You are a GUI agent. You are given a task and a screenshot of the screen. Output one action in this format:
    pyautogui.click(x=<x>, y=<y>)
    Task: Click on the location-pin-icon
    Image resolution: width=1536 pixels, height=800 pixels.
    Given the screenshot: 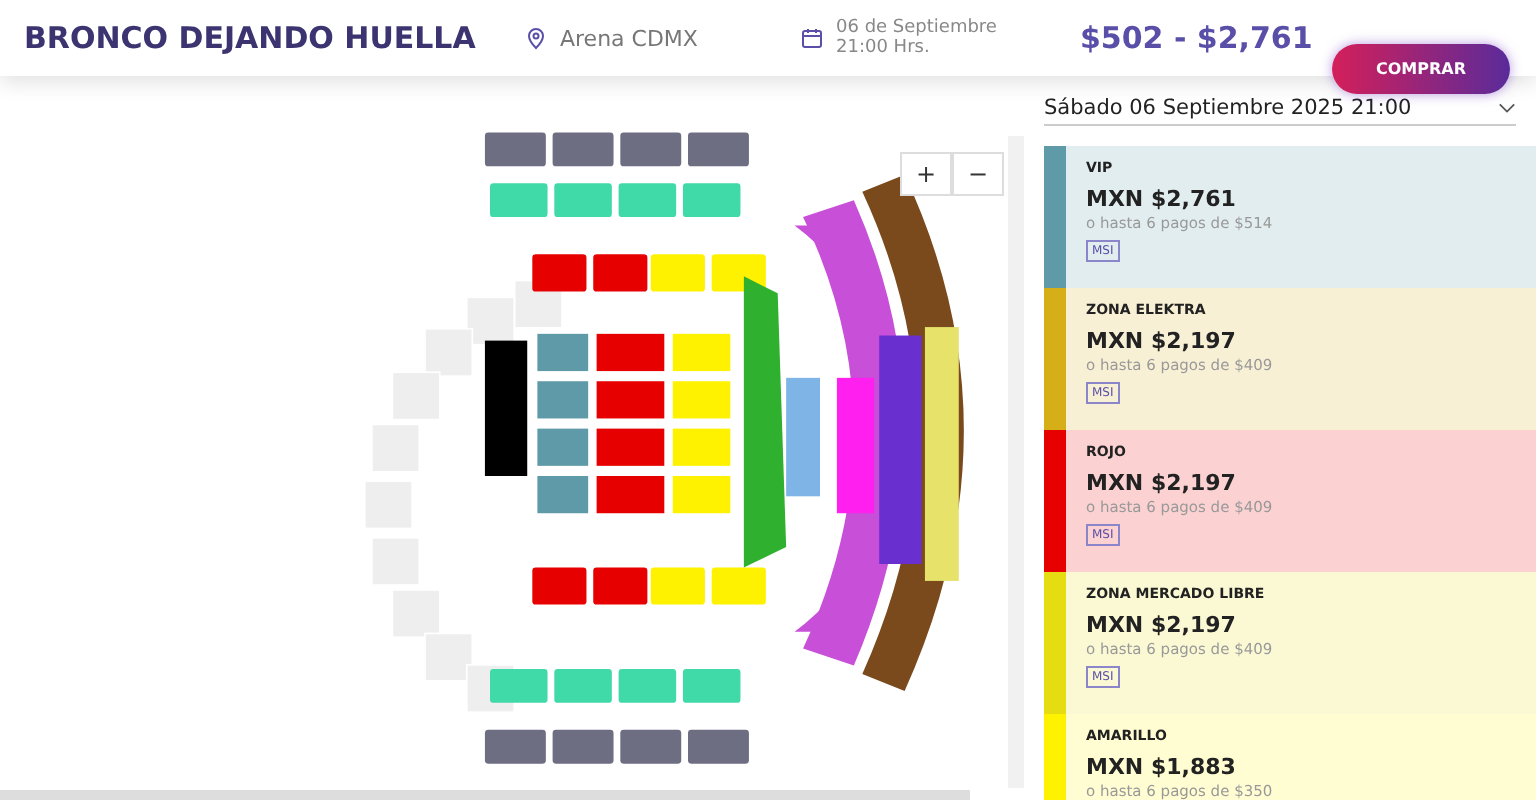 What is the action you would take?
    pyautogui.click(x=536, y=38)
    